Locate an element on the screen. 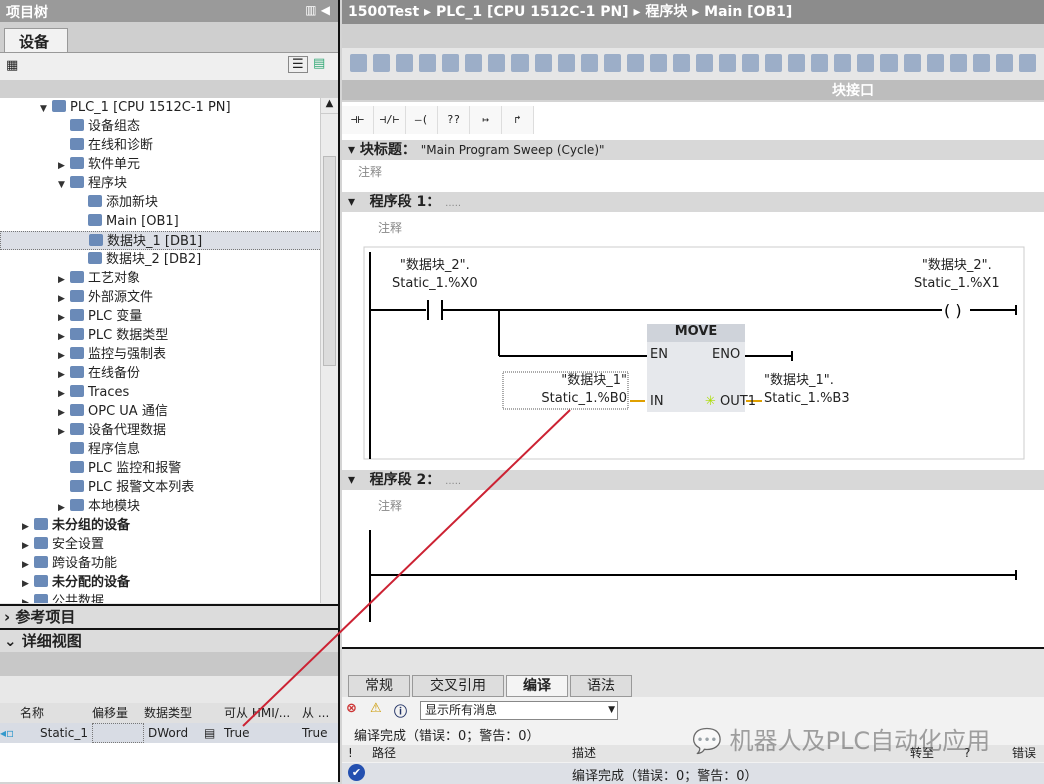 This screenshot has height=784, width=1044. message-row: ✔ 编译完成（错误：0；警告：0） is located at coordinates (693, 773).